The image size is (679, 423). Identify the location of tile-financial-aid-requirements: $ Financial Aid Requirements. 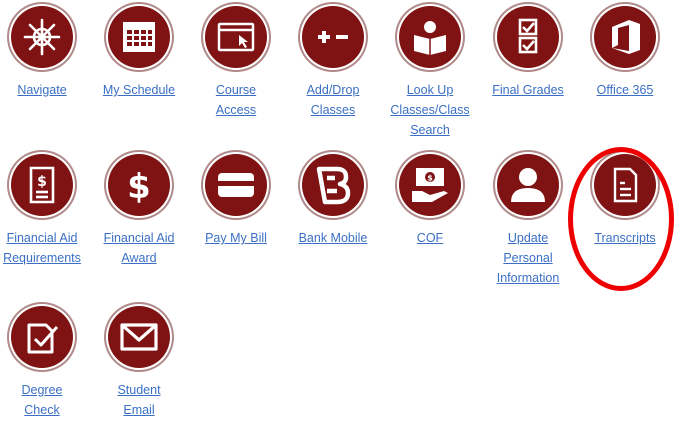
(45, 211).